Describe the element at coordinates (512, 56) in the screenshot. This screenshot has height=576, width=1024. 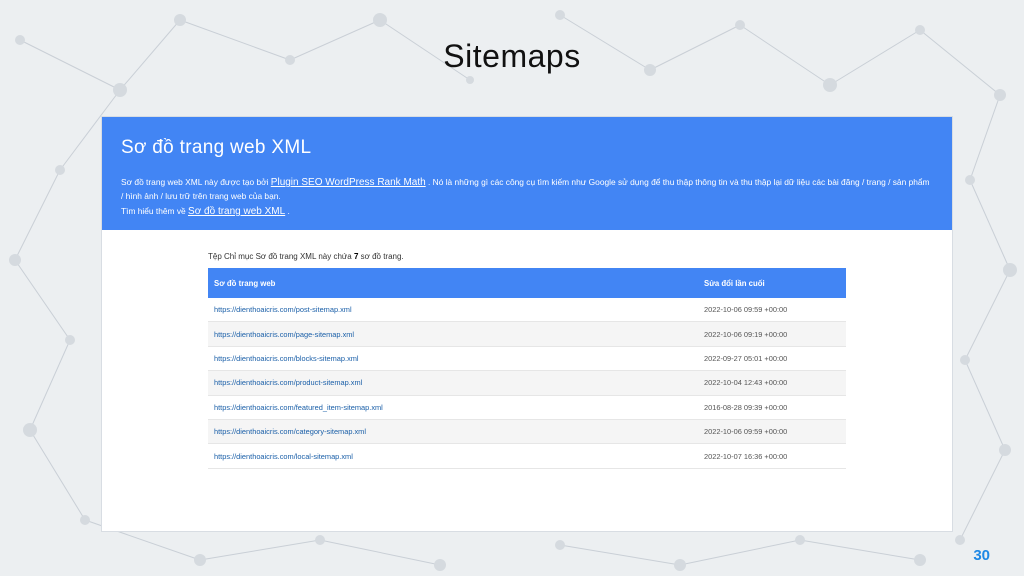
I see `slide-title: Sitemaps` at that location.